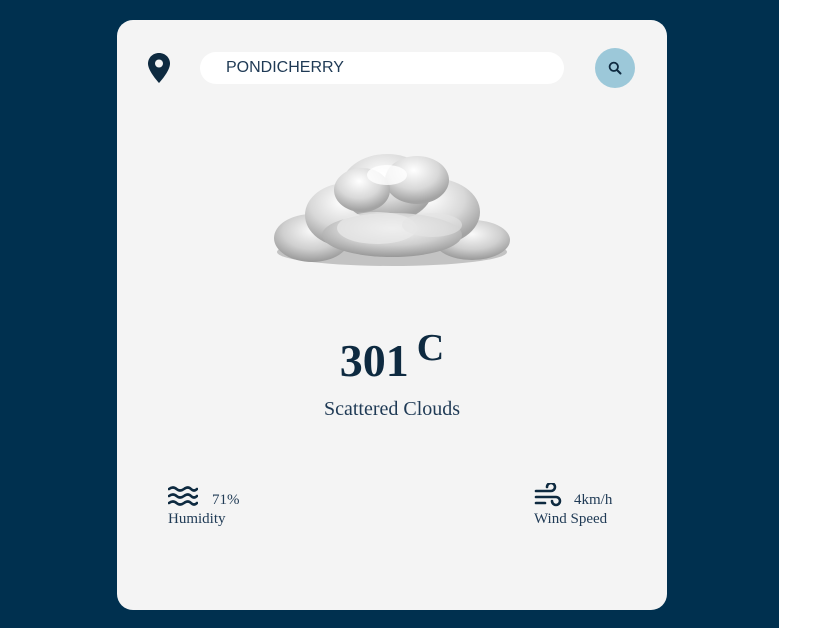 The image size is (819, 631). I want to click on waves-icon, so click(183, 496).